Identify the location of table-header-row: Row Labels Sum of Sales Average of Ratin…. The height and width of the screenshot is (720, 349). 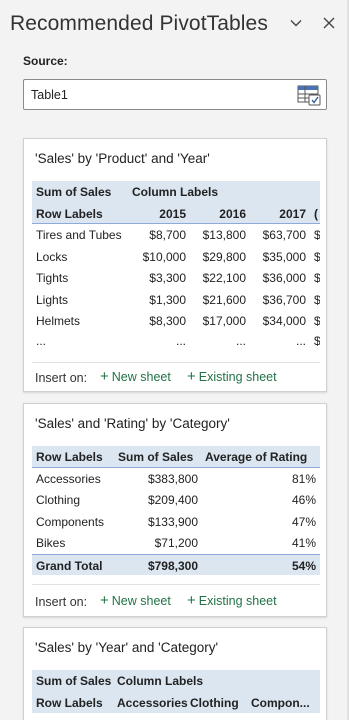
(176, 457).